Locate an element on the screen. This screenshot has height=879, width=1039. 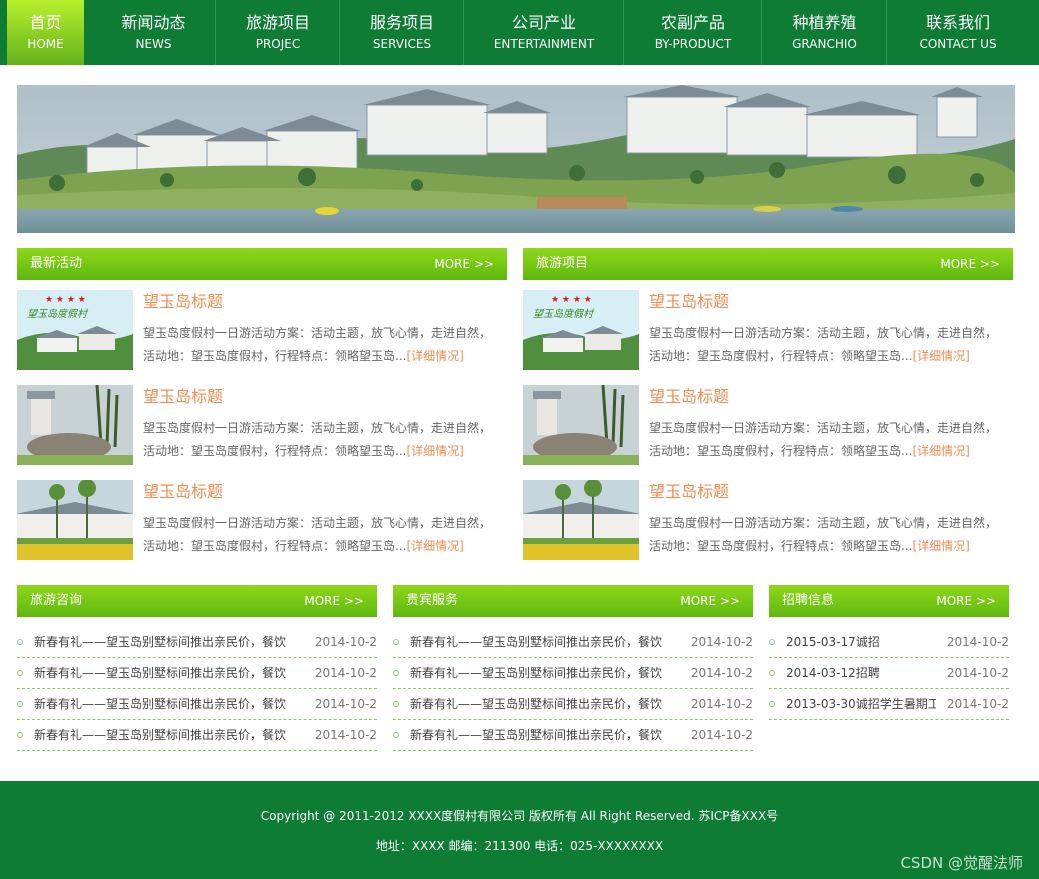
nav-industry: 公司产业 ENTERTAINMENT is located at coordinates (544, 32).